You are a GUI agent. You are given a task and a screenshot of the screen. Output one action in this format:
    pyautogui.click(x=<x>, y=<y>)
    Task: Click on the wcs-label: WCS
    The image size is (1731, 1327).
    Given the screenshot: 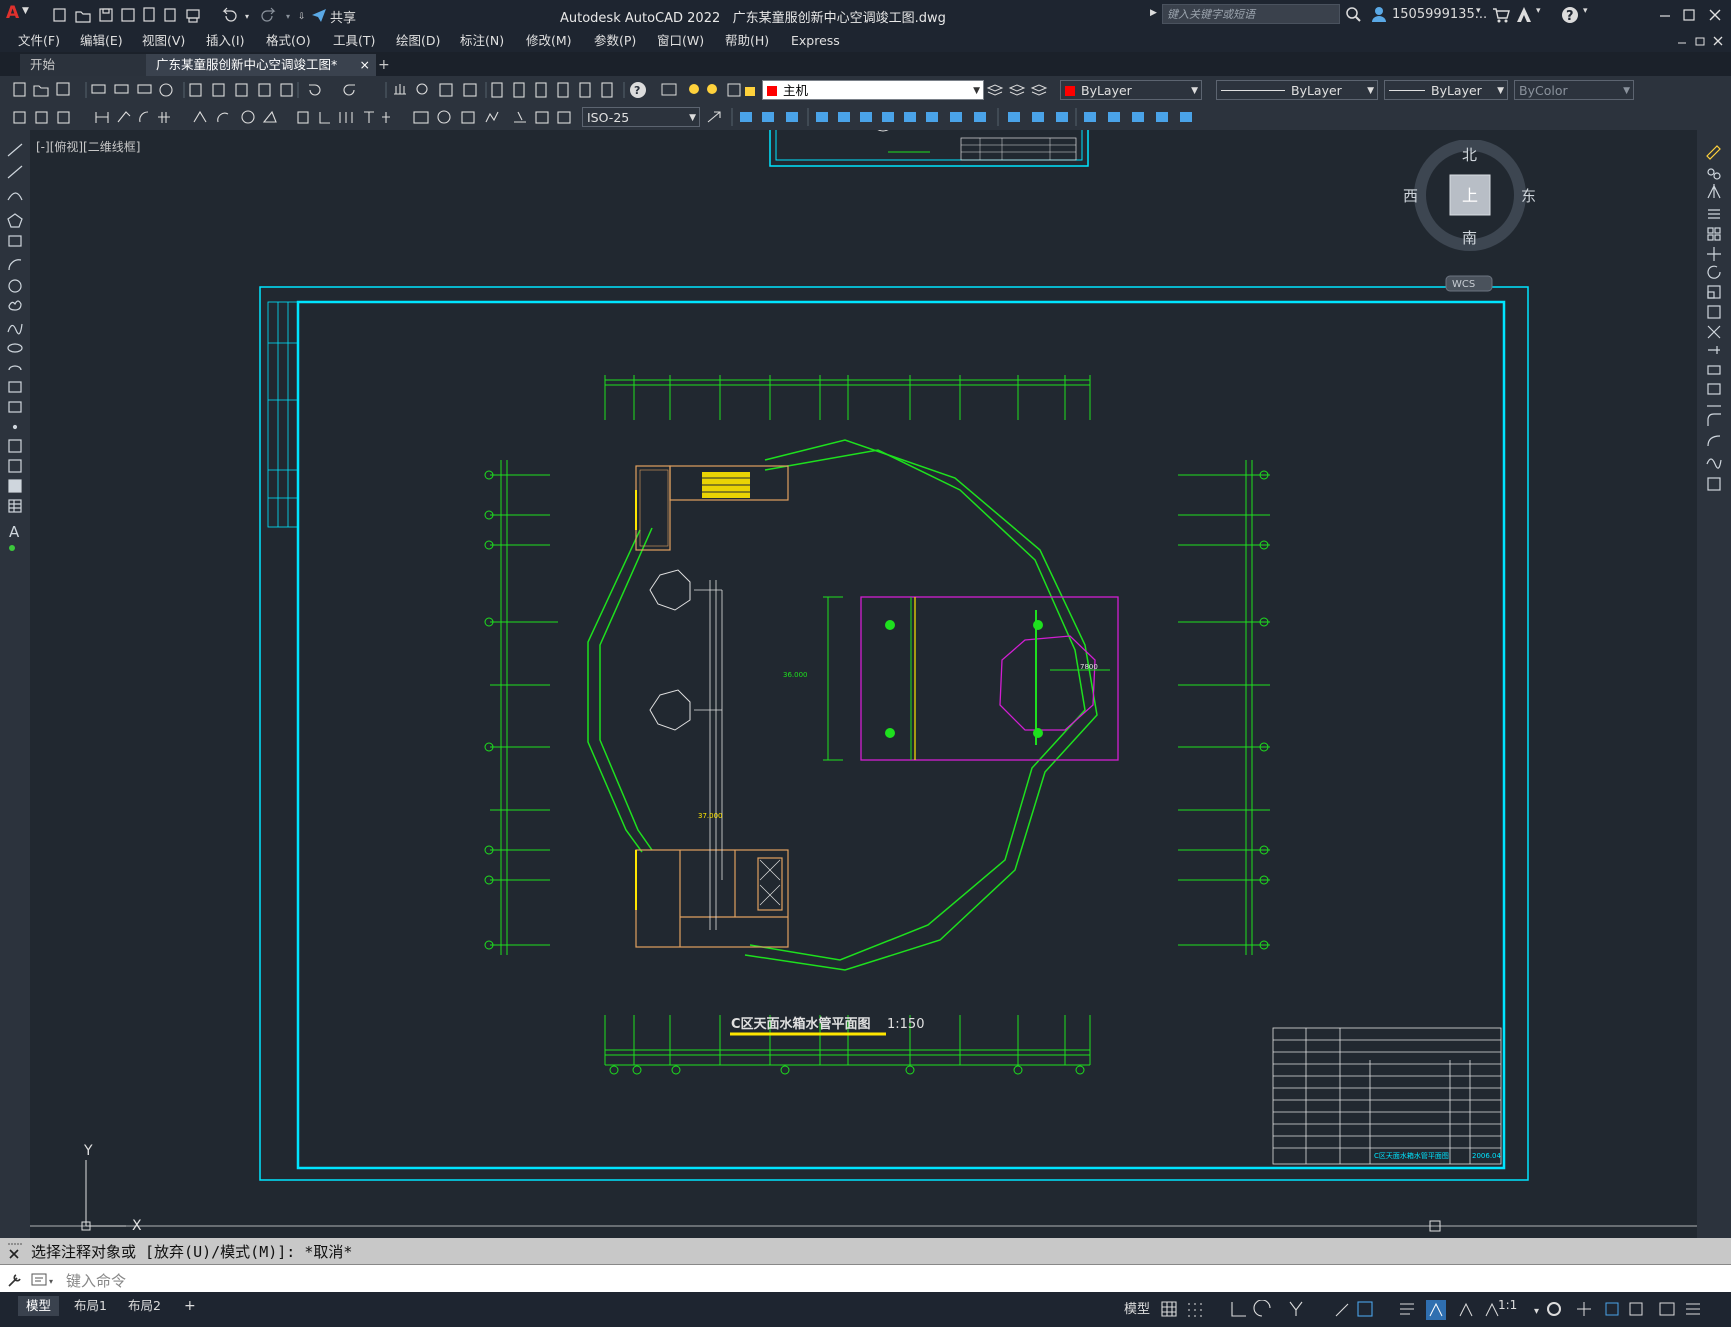 What is the action you would take?
    pyautogui.click(x=1463, y=284)
    